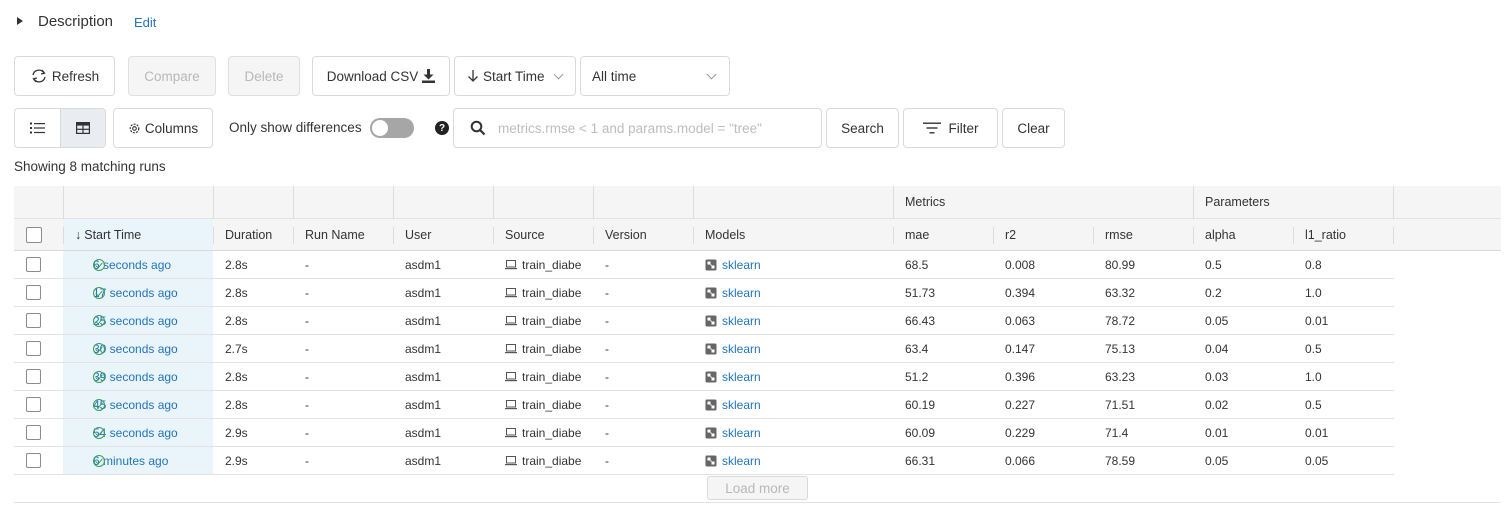  Describe the element at coordinates (1243, 234) in the screenshot. I see `column-header-alpha: alpha` at that location.